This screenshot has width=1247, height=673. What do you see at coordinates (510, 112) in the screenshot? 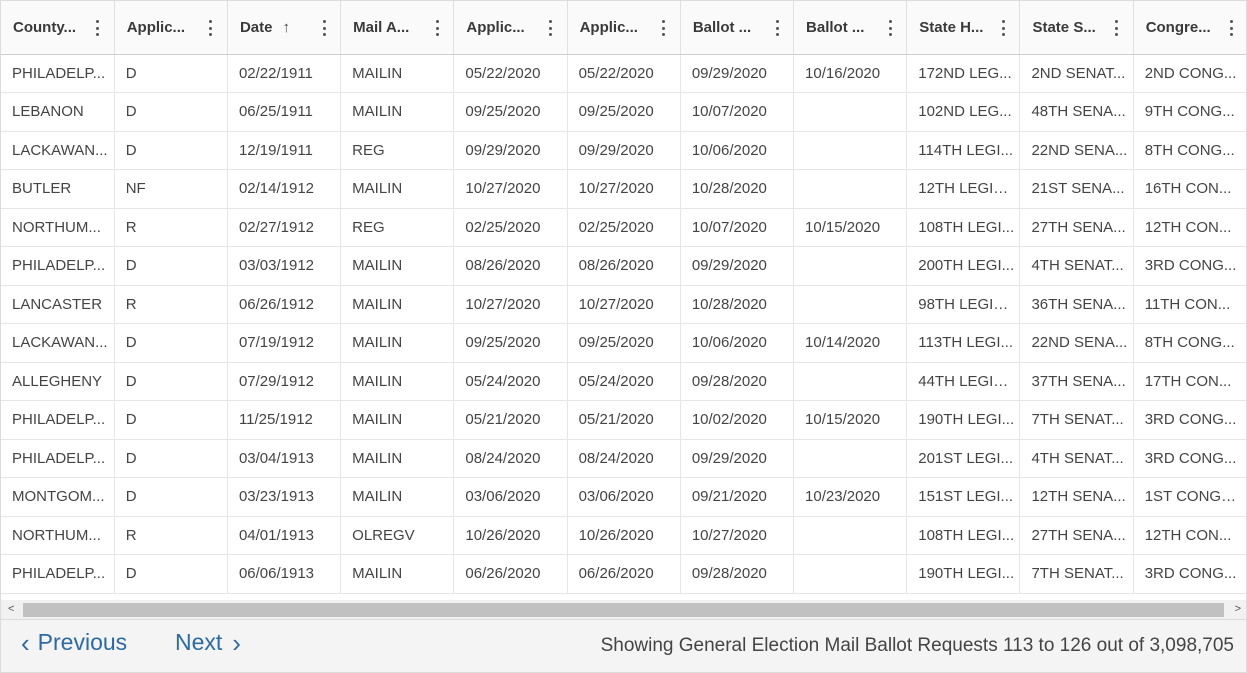
I see `table-cell: 09/25/2020` at bounding box center [510, 112].